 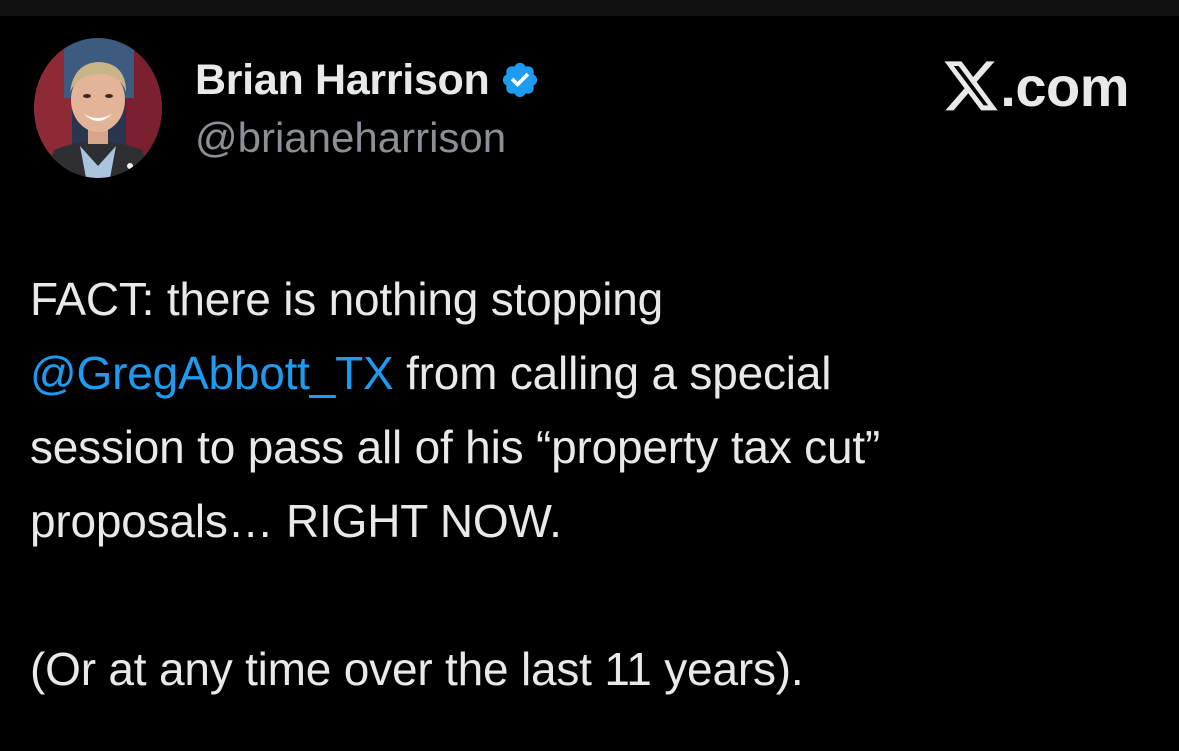 What do you see at coordinates (589, 8) in the screenshot?
I see `top-strip` at bounding box center [589, 8].